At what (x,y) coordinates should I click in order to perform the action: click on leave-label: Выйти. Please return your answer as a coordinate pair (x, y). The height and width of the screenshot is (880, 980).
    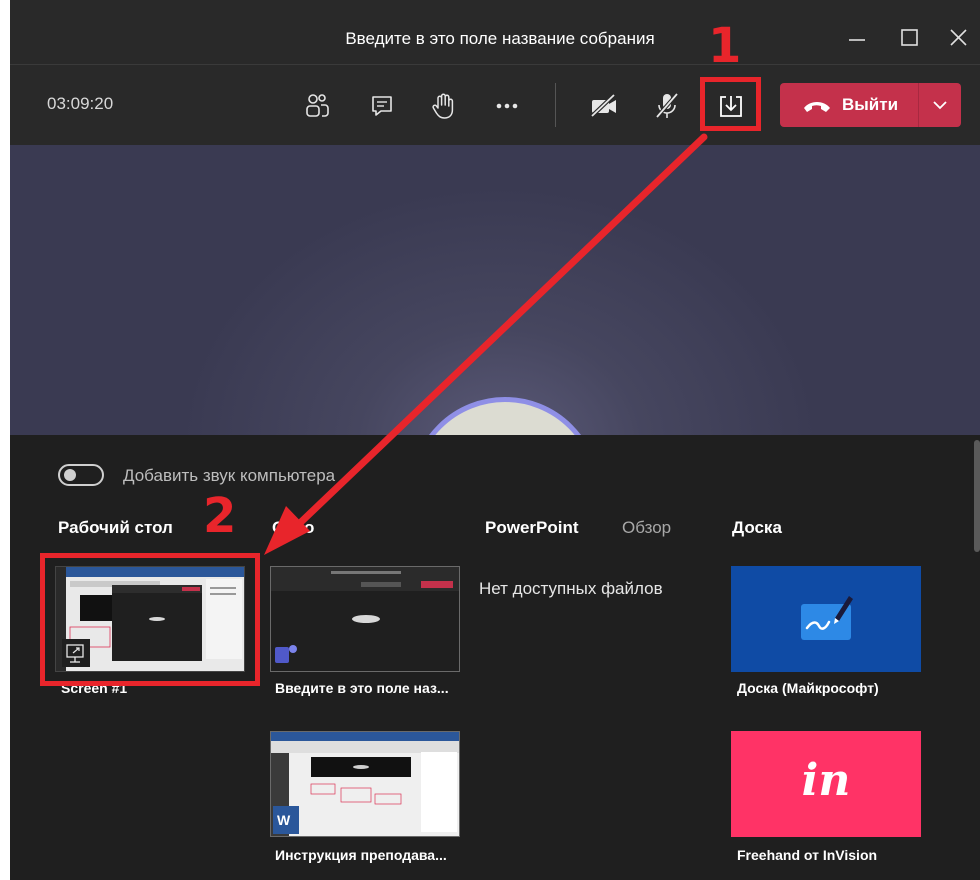
    Looking at the image, I should click on (870, 104).